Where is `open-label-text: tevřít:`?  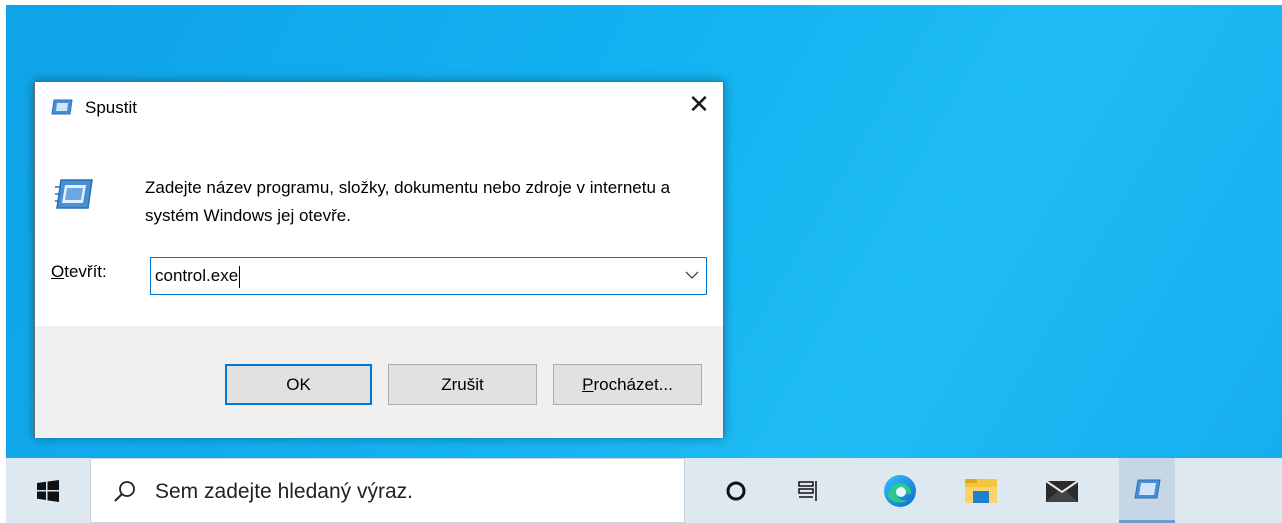 open-label-text: tevřít: is located at coordinates (85, 271).